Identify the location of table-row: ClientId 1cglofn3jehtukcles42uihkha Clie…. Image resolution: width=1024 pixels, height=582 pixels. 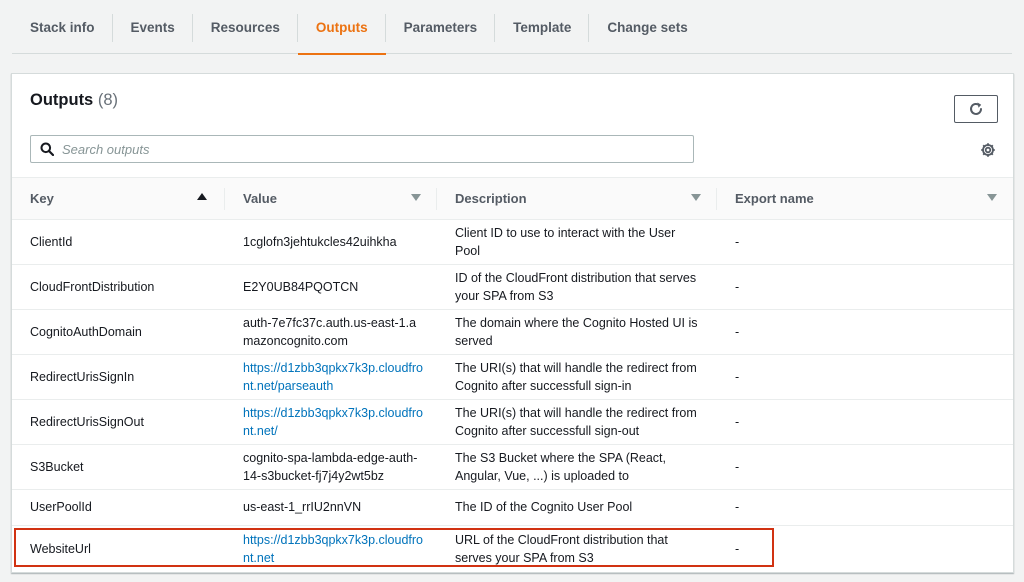
(512, 242).